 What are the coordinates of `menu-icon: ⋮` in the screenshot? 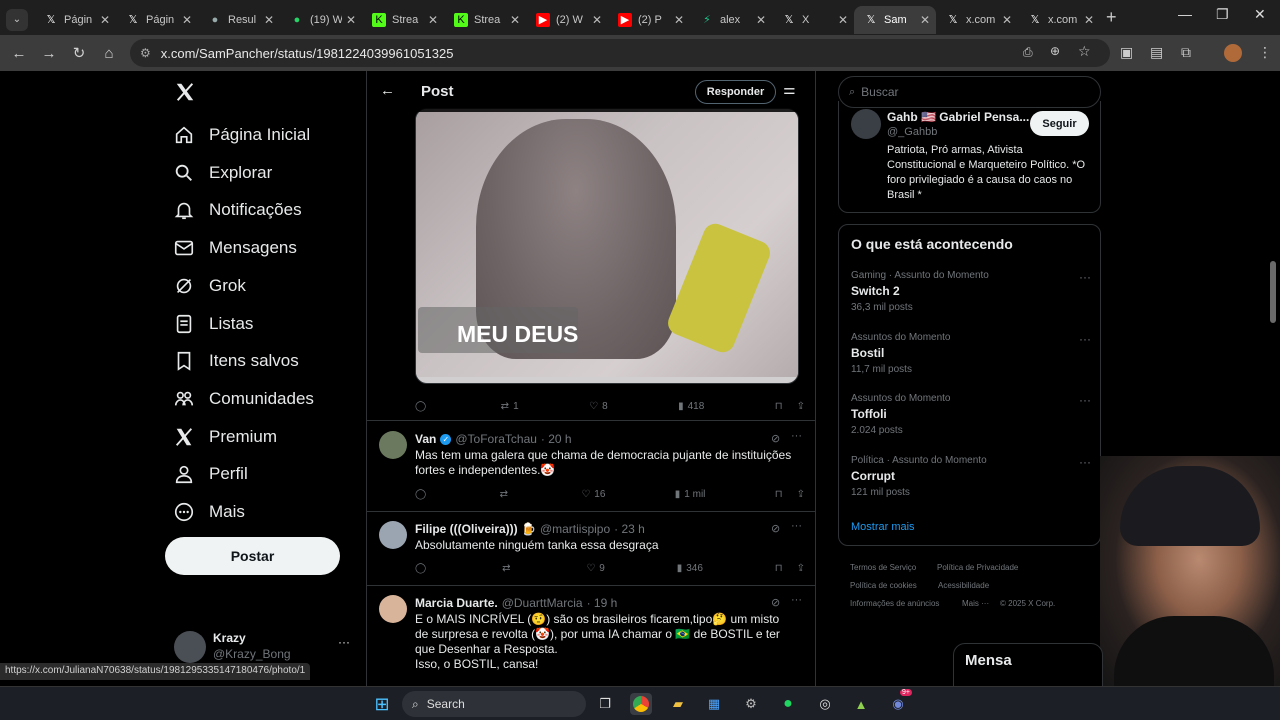 It's located at (1265, 52).